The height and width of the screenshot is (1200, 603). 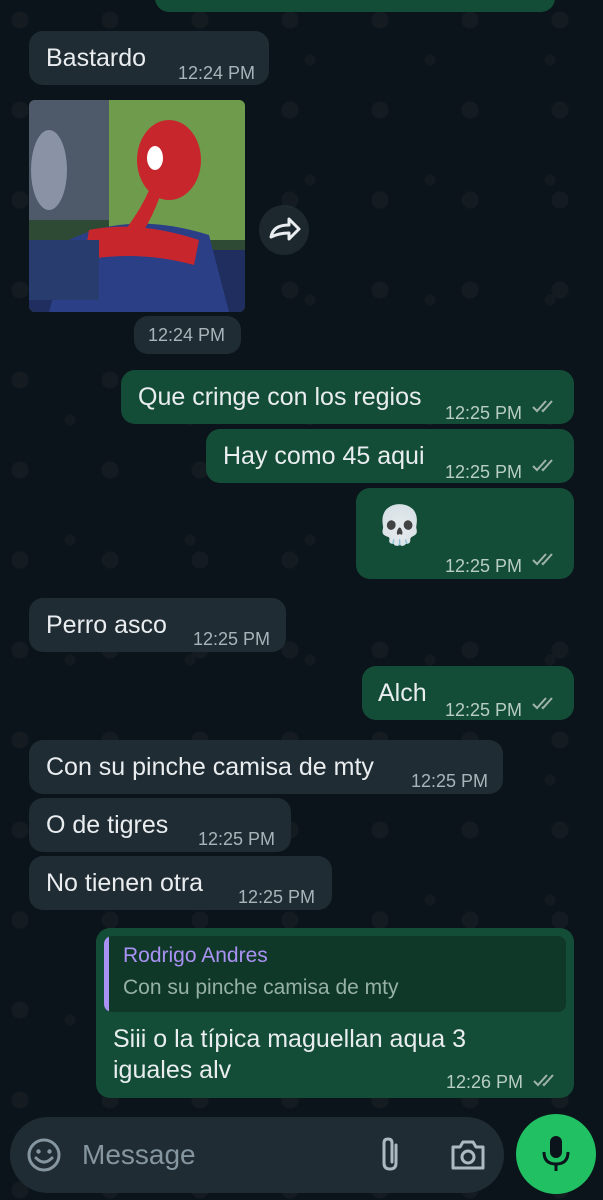 I want to click on message-bubble-incoming: O de tigres 12:25 PM, so click(x=160, y=825).